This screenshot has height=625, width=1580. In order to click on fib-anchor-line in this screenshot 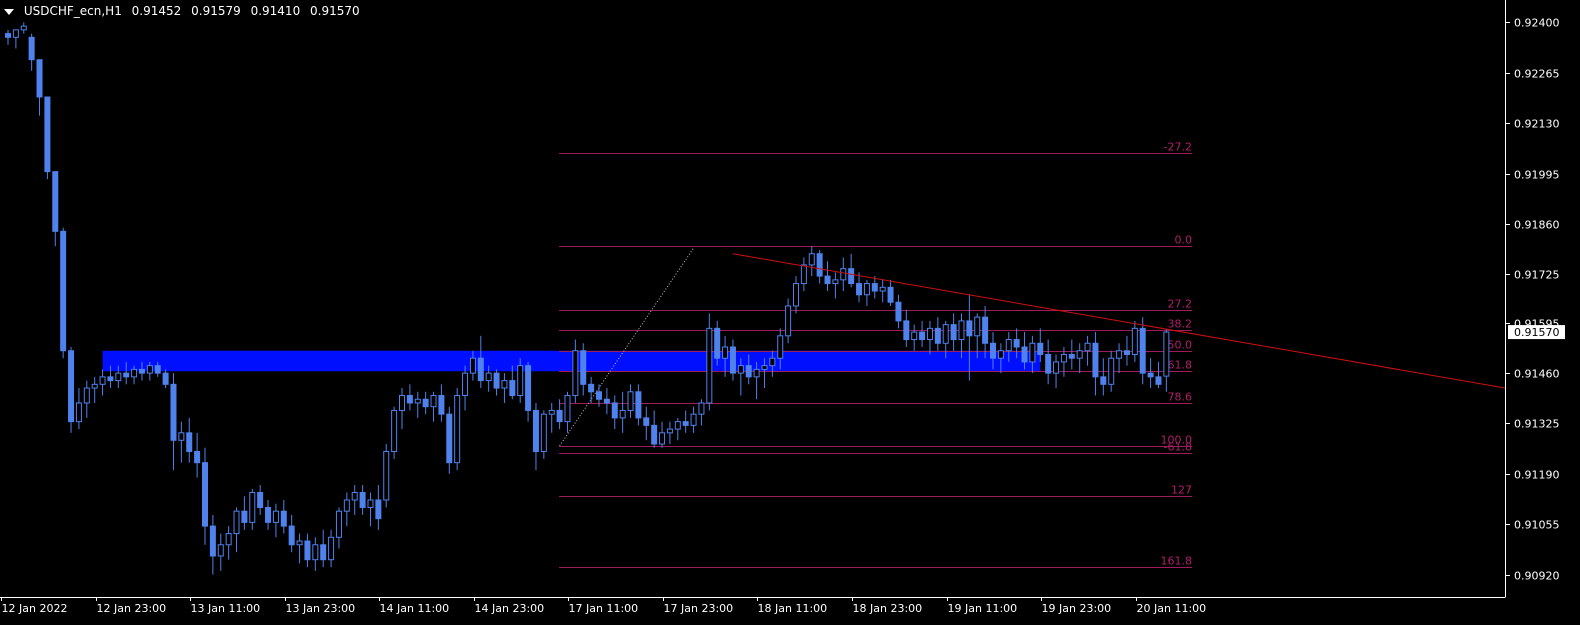, I will do `click(626, 347)`.